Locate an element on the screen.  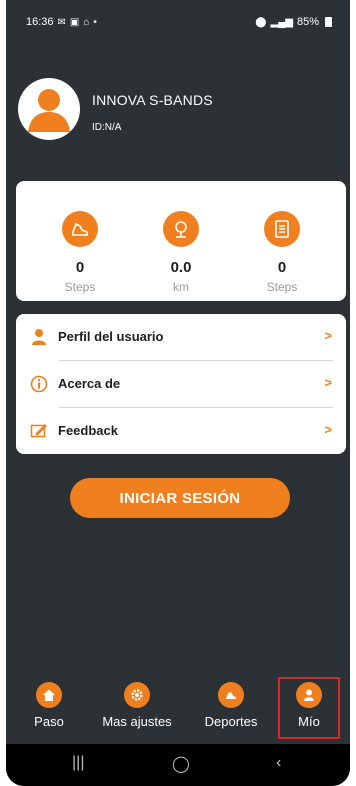
stat-steps: 0 Steps is located at coordinates (80, 252).